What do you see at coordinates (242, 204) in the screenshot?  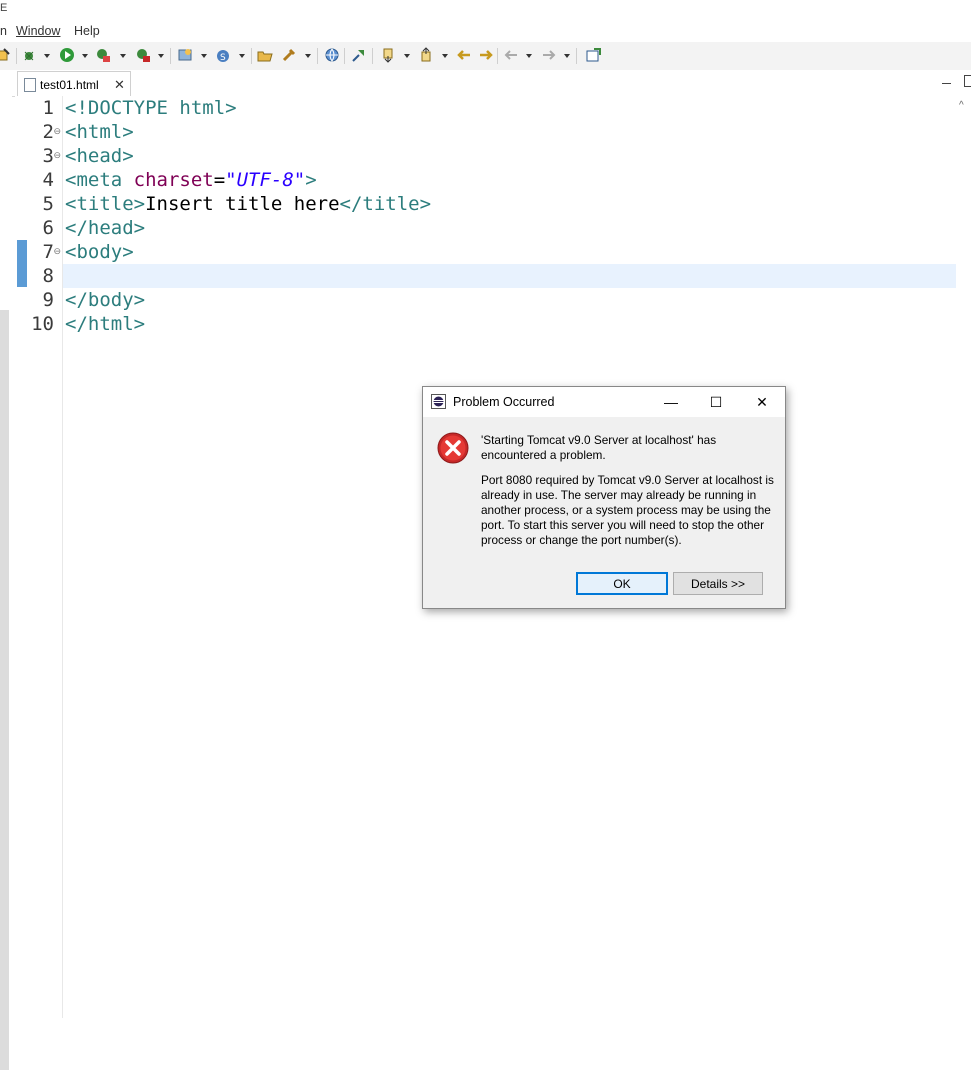 I see `title-text: Insert title here` at bounding box center [242, 204].